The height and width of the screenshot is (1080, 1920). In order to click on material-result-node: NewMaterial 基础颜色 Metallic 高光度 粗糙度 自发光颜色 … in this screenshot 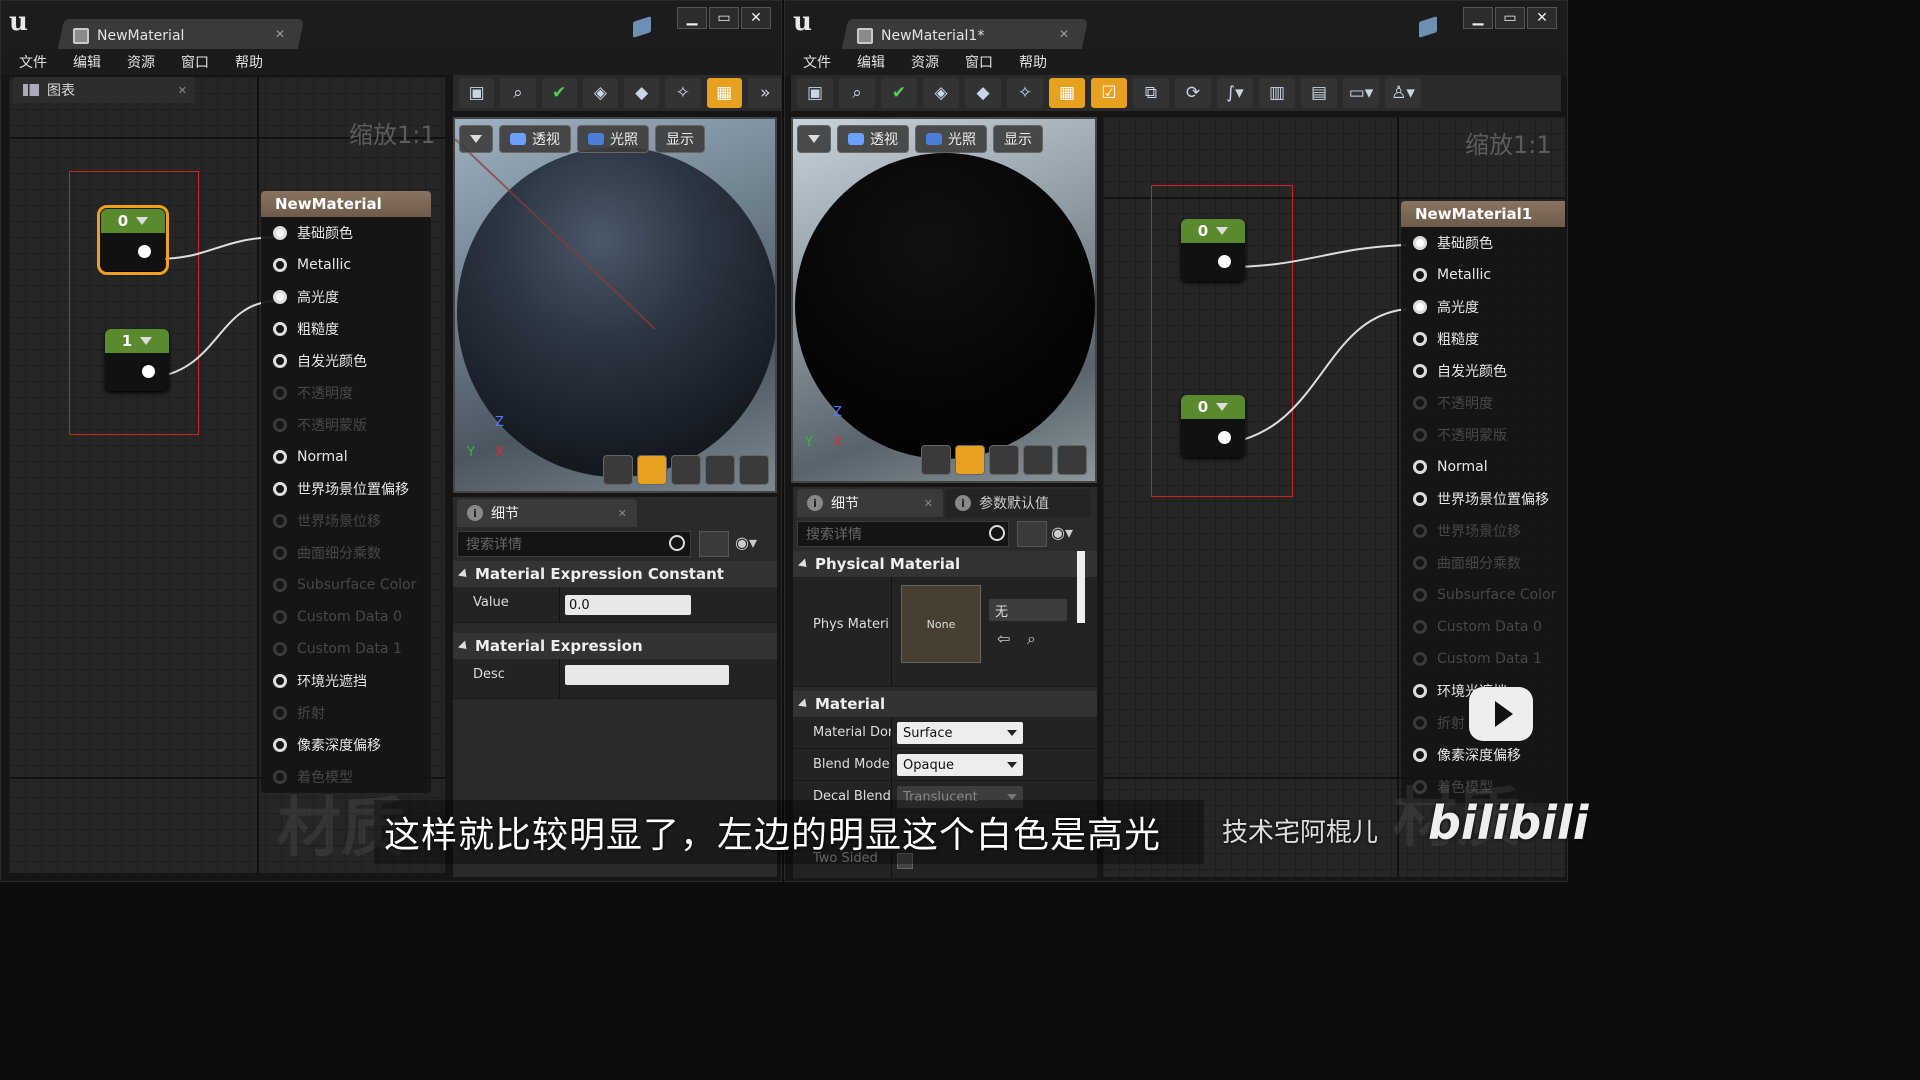, I will do `click(346, 492)`.